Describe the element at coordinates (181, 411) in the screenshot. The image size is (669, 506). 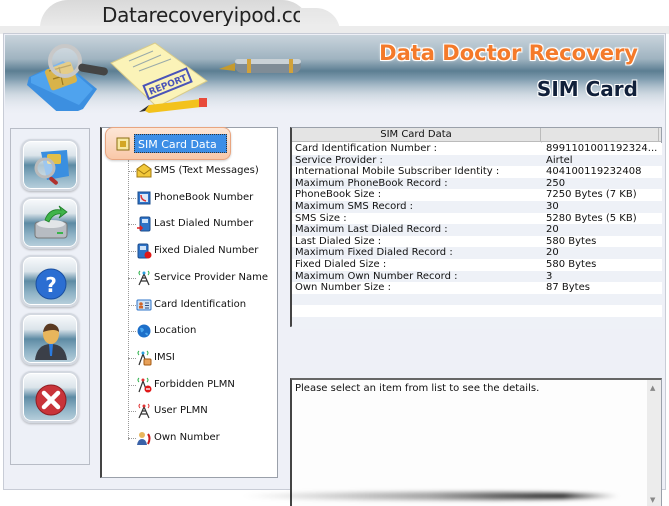
I see `tree-item-label: User PLMN` at that location.